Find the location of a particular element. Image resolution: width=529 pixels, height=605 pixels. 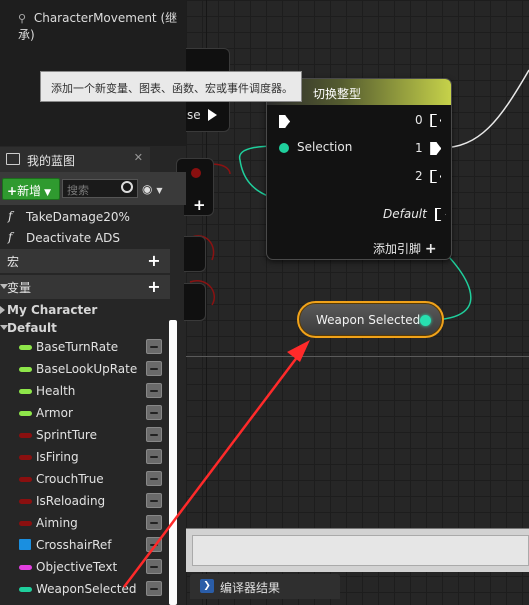

category-my-character-label: My Character is located at coordinates (52, 310).